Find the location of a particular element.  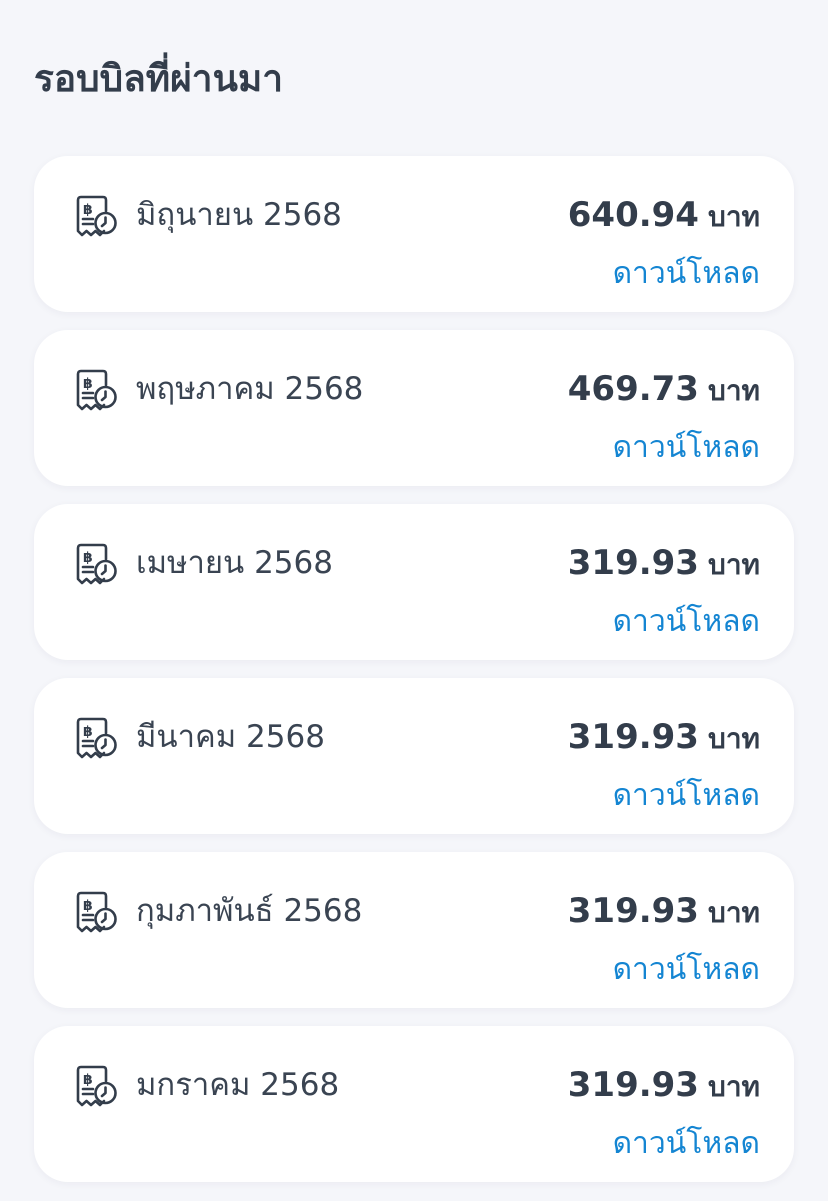

bill-month: มกราคม 2568 is located at coordinates (238, 1085).